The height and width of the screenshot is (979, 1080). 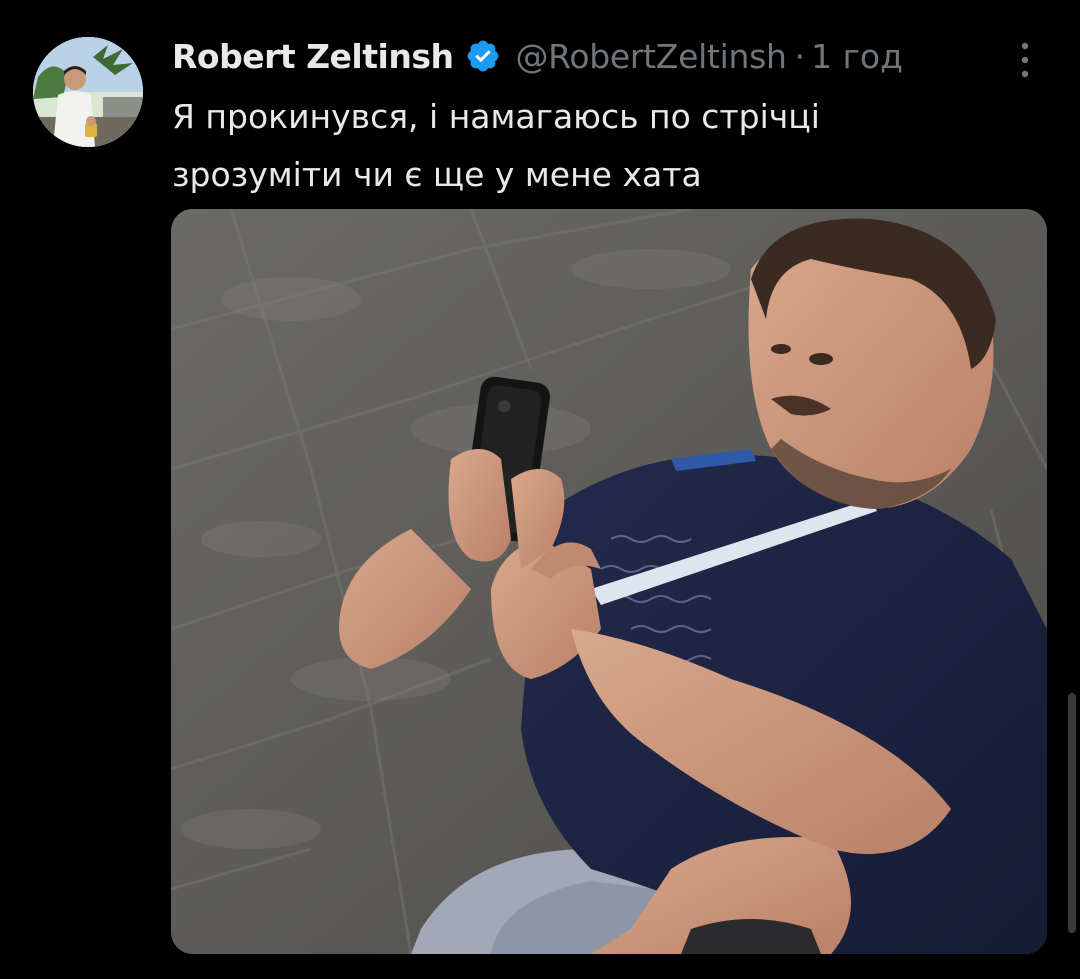 I want to click on author-name: Robert Zeltinsh, so click(x=313, y=56).